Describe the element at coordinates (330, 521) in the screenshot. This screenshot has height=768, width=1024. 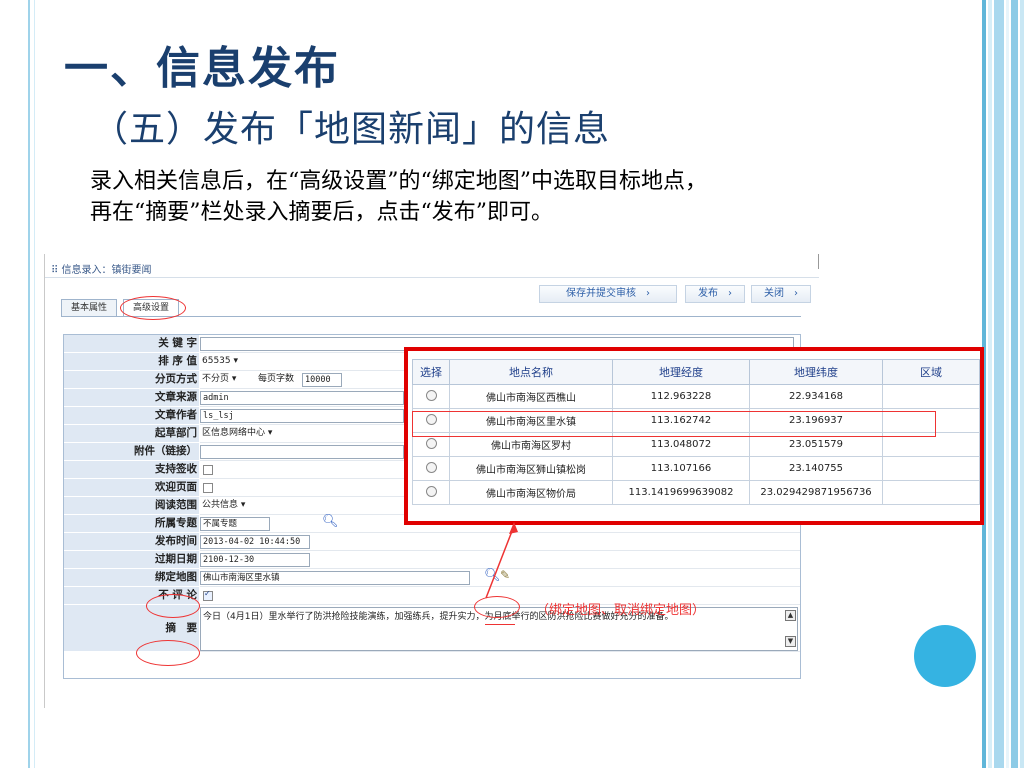
I see `topic-search-icon: 🔍︎` at that location.